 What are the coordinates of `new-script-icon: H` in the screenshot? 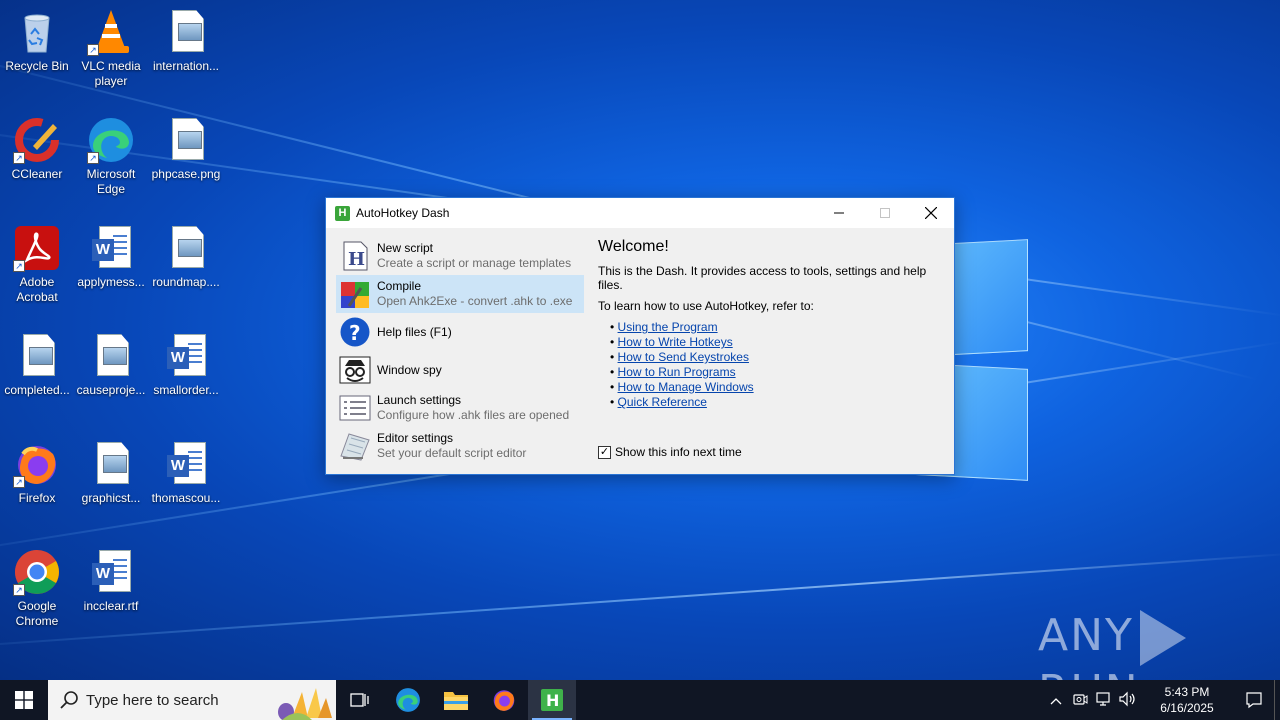 It's located at (355, 256).